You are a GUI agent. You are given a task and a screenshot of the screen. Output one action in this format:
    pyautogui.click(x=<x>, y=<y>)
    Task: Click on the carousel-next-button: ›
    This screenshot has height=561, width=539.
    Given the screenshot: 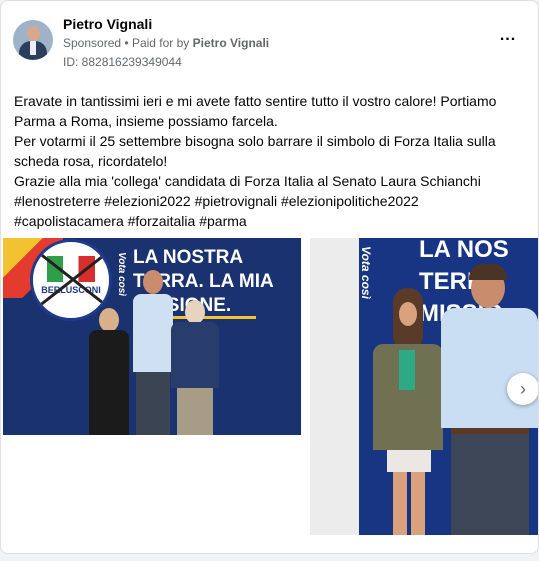 What is the action you would take?
    pyautogui.click(x=522, y=389)
    